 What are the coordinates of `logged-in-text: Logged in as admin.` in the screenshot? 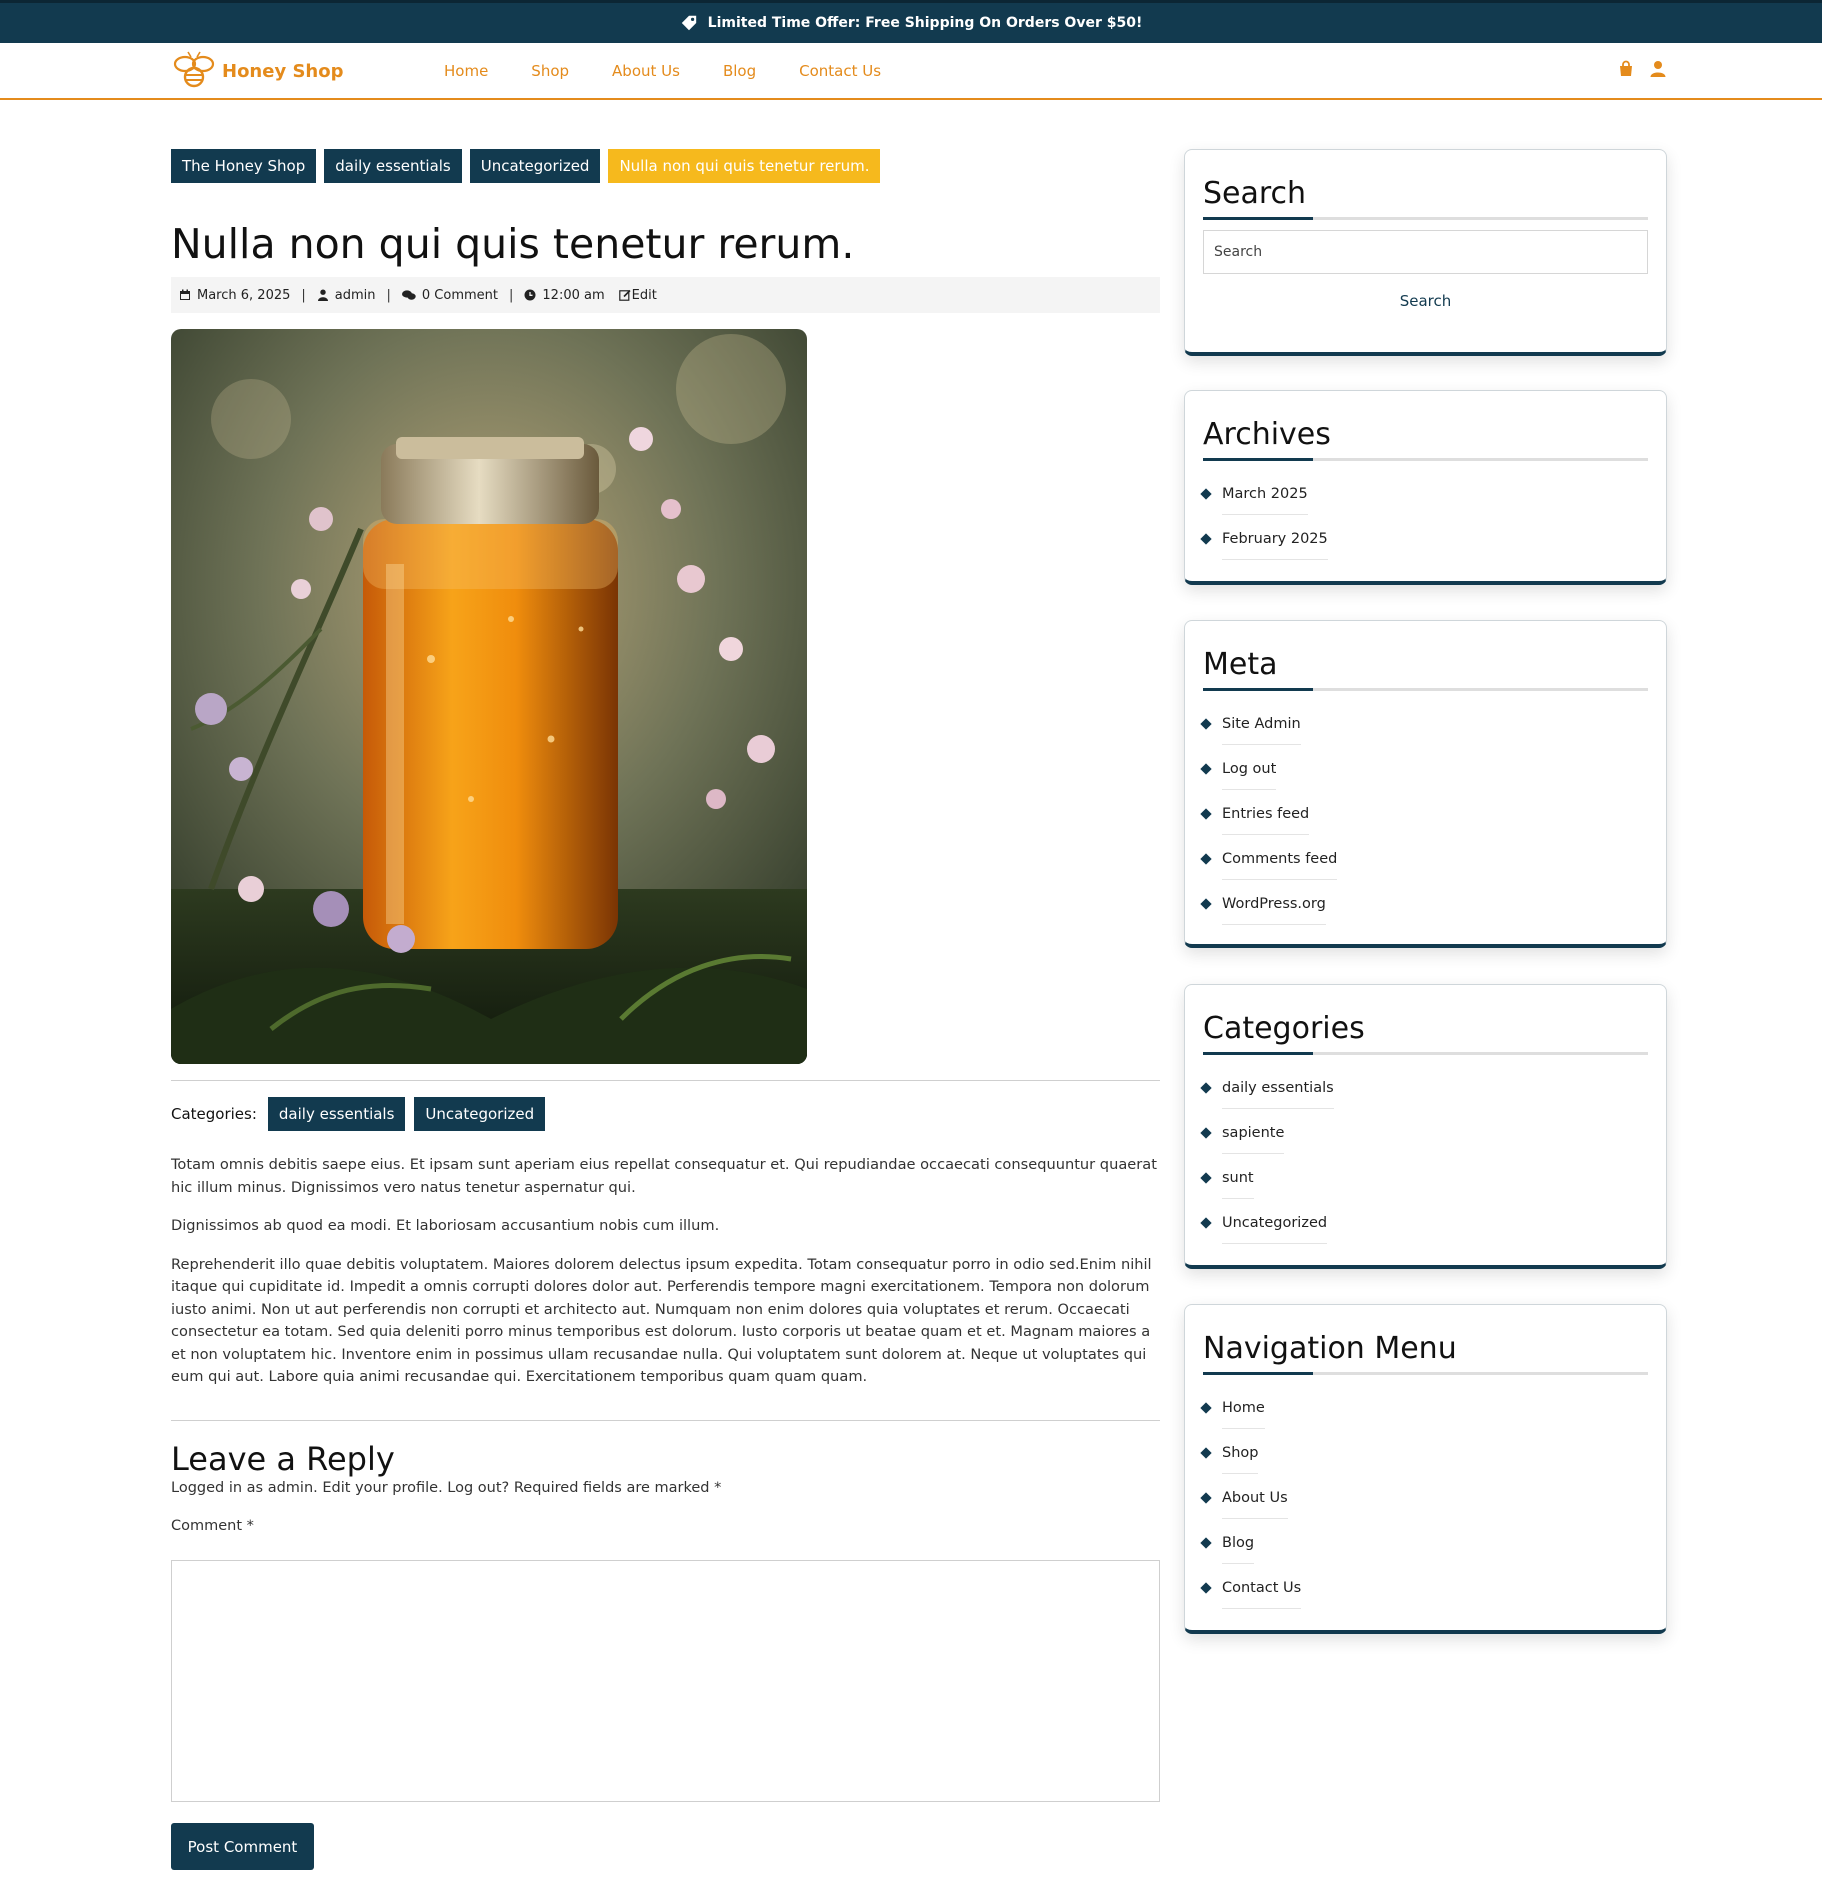 It's located at (247, 1488).